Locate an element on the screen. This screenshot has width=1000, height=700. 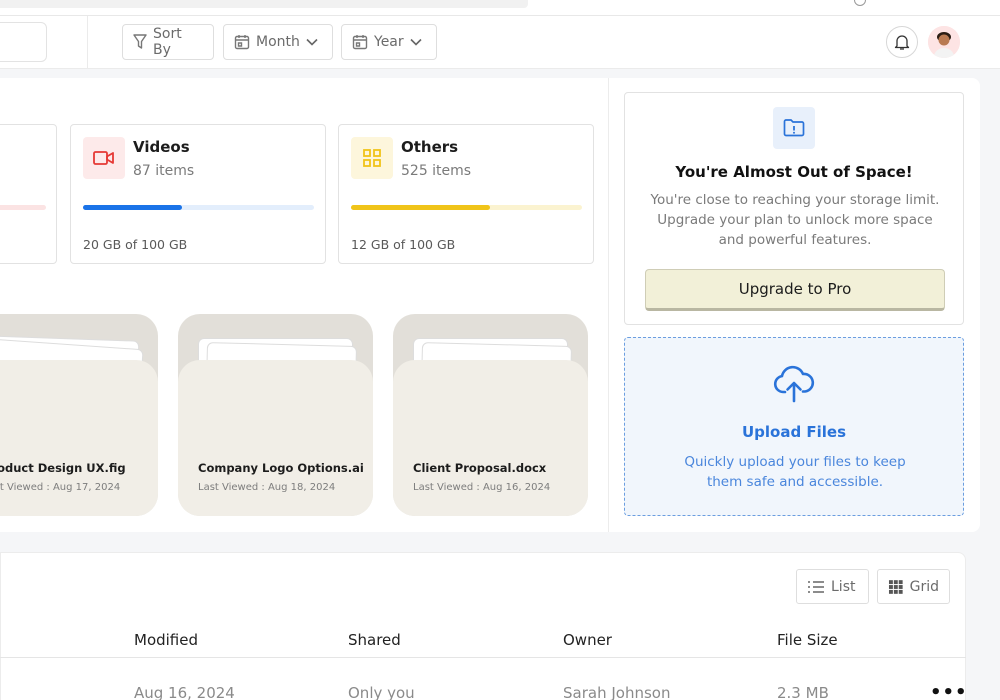
year-dropdown: Year is located at coordinates (389, 42).